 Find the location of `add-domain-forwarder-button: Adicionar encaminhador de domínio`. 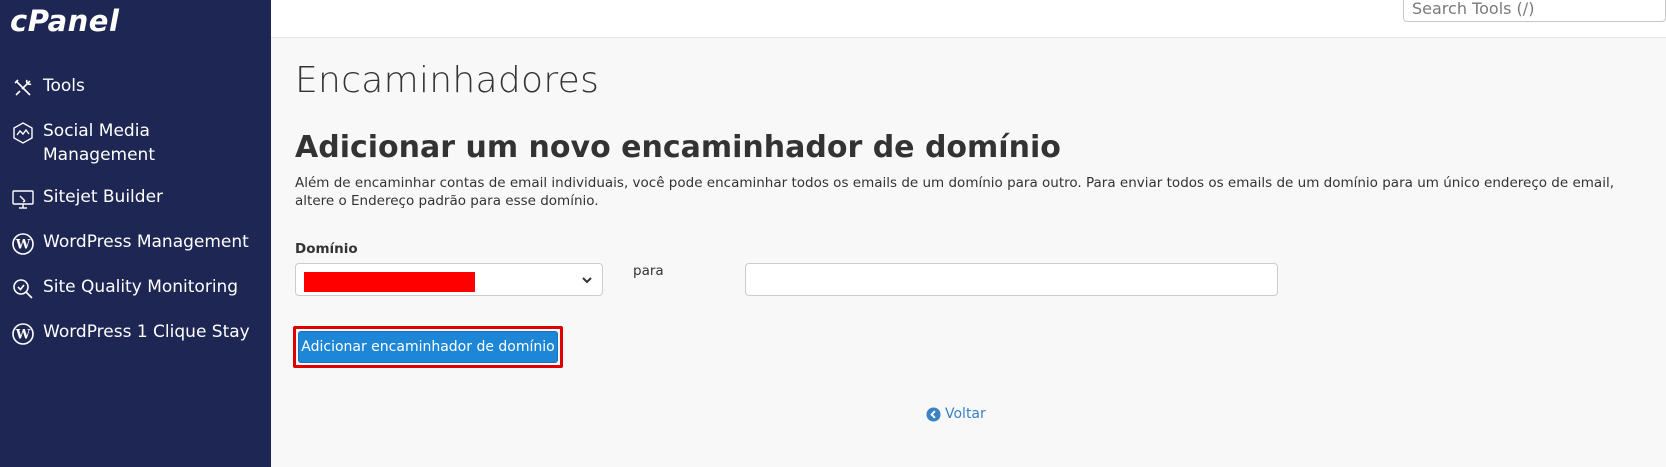

add-domain-forwarder-button: Adicionar encaminhador de domínio is located at coordinates (428, 347).